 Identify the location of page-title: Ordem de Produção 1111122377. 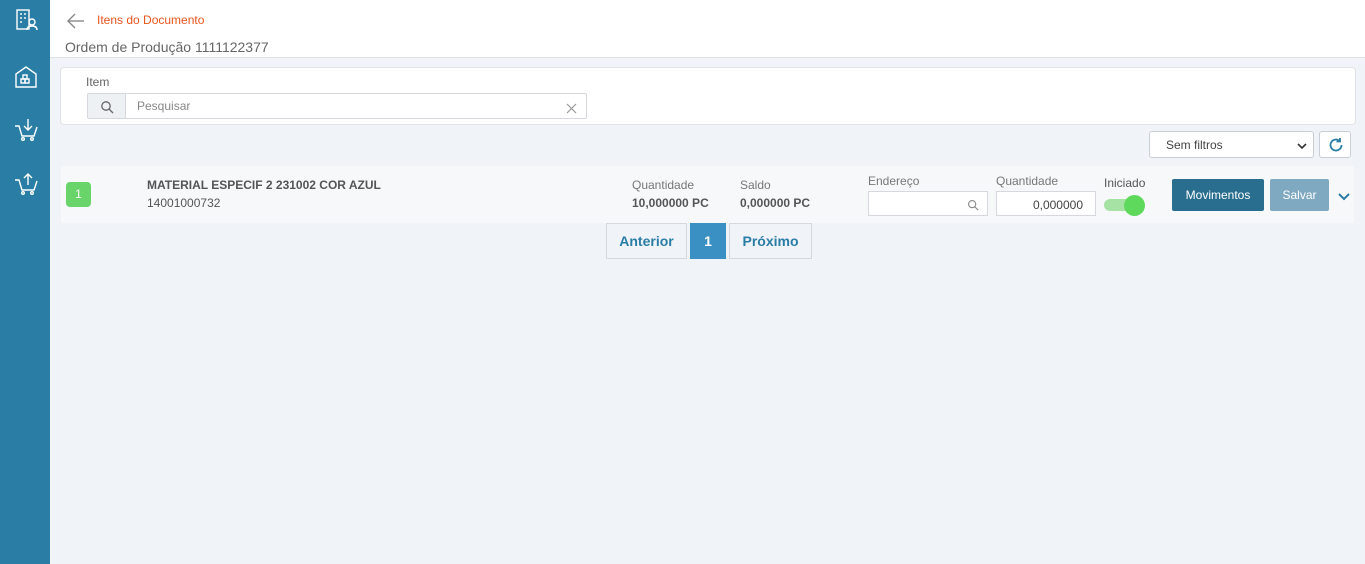
(167, 47).